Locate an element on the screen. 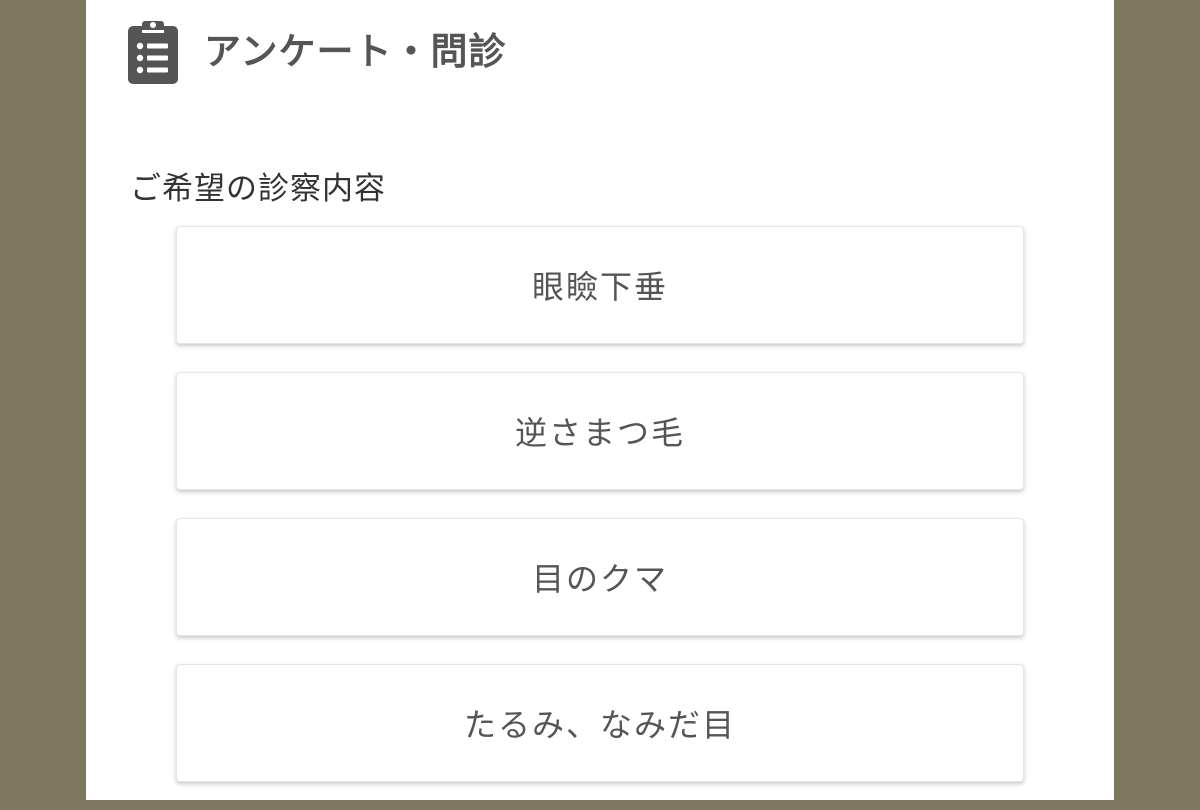 This screenshot has width=1200, height=810. option-button-sakasamatsuge: 逆さまつ毛 is located at coordinates (600, 431).